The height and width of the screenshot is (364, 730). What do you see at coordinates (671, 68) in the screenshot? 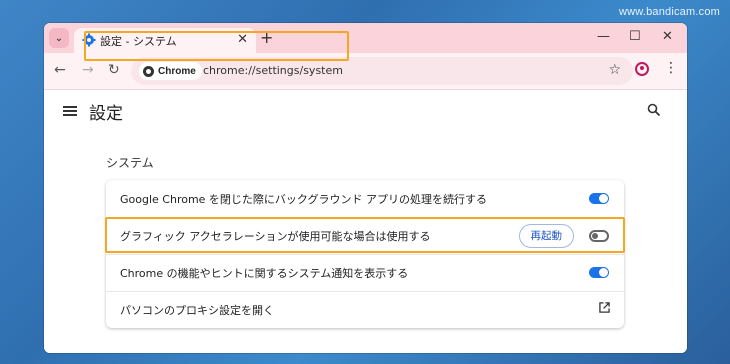
I see `menu-kebab-icon: ⋮` at bounding box center [671, 68].